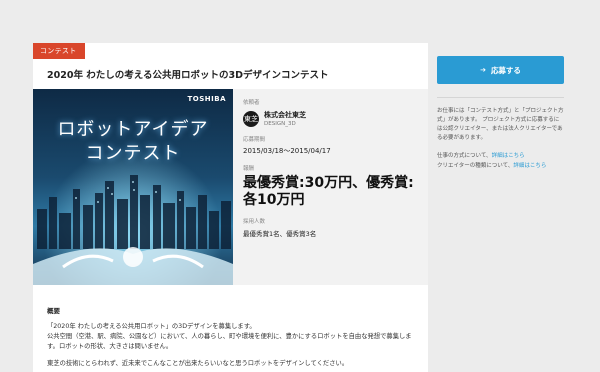 The width and height of the screenshot is (600, 372). Describe the element at coordinates (280, 234) in the screenshot. I see `count-value: 最優秀賞1名、優秀賞3名` at that location.